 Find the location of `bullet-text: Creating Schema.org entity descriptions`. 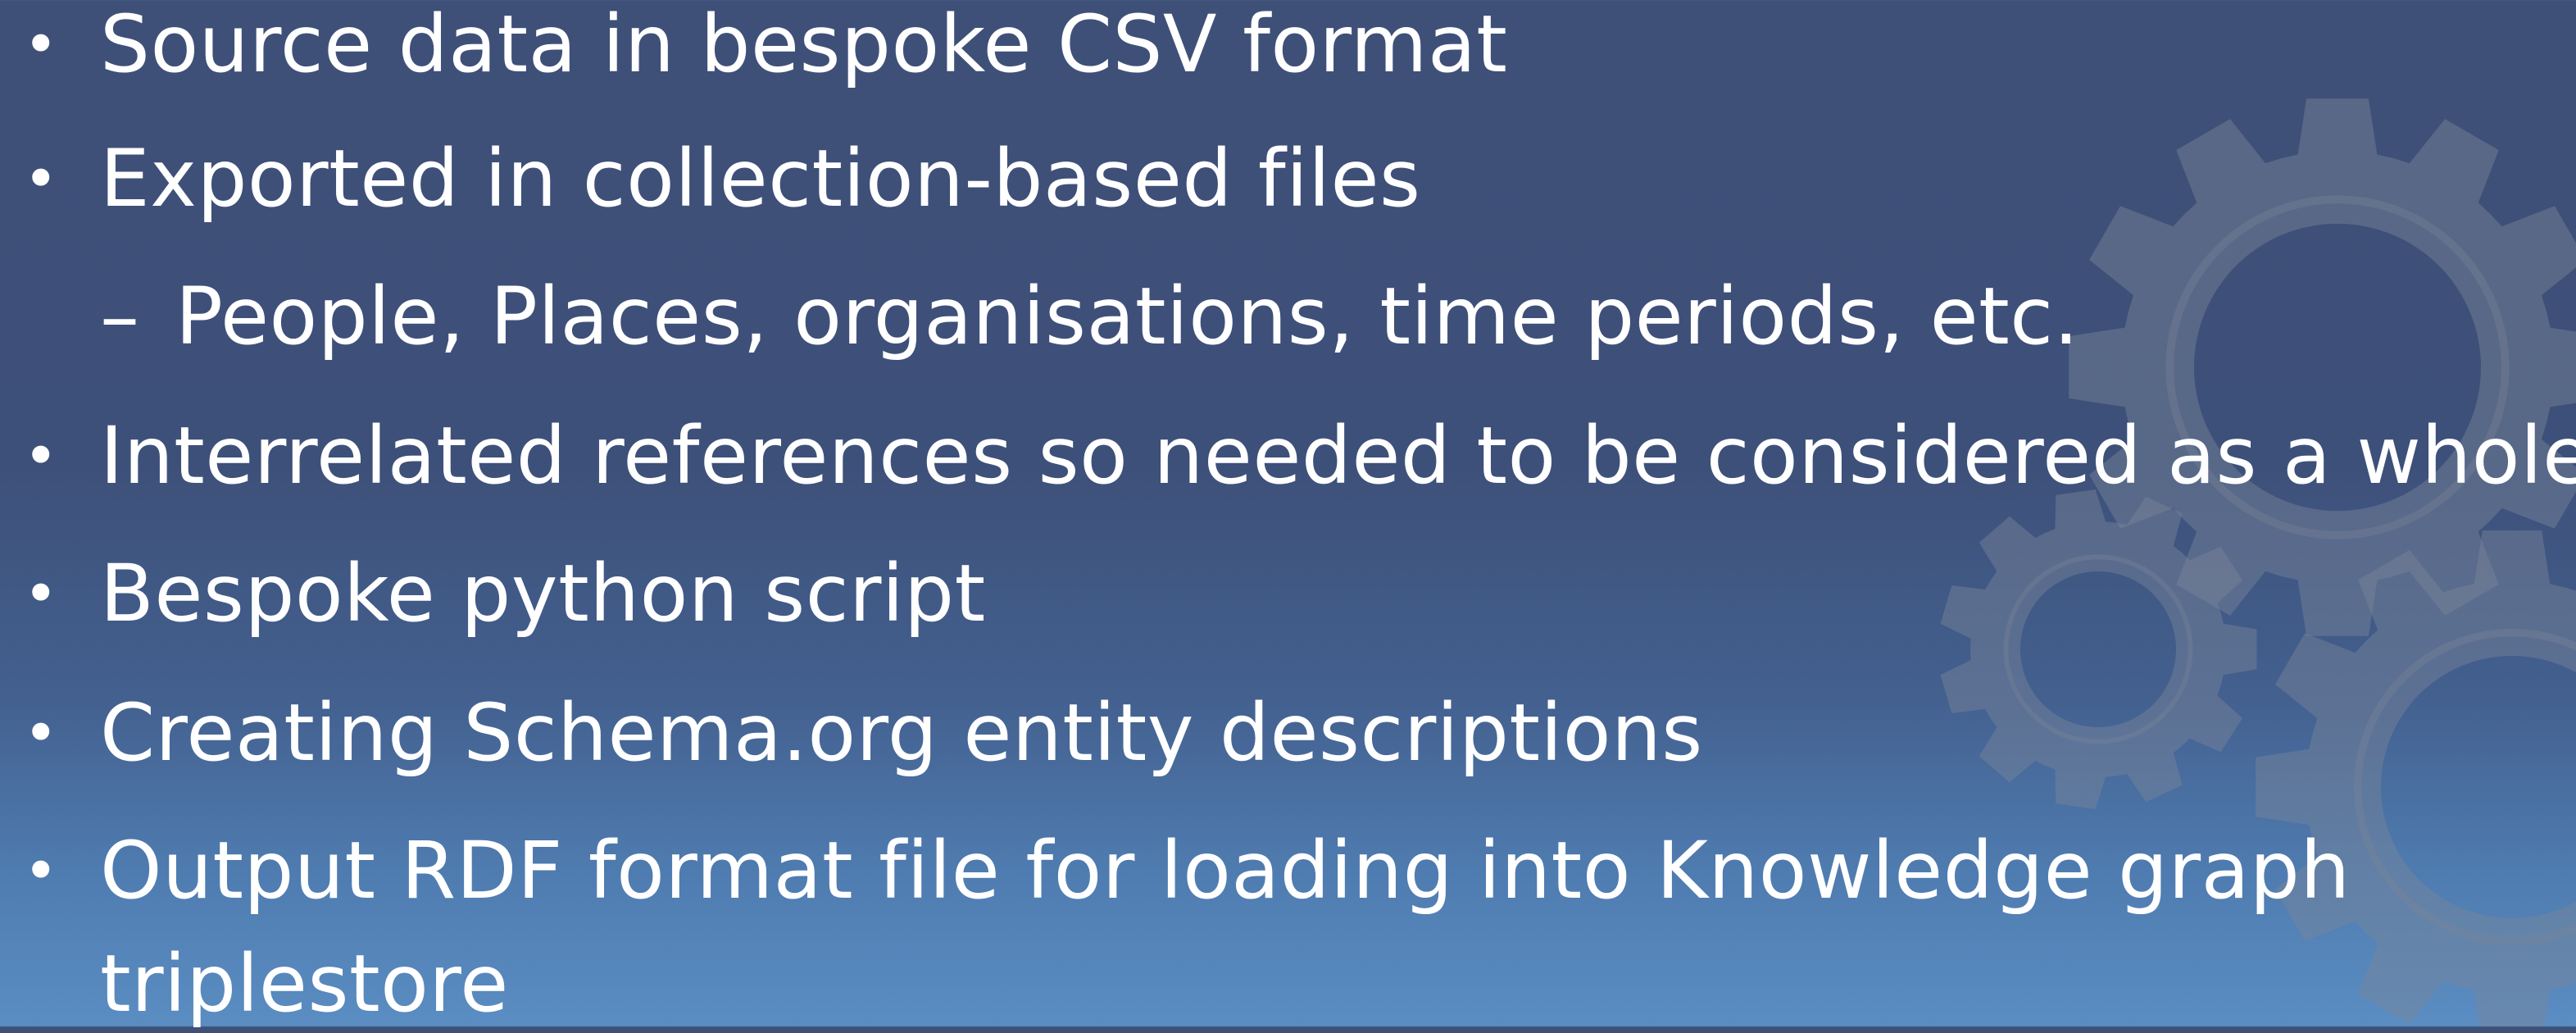

bullet-text: Creating Schema.org entity descriptions is located at coordinates (901, 733).